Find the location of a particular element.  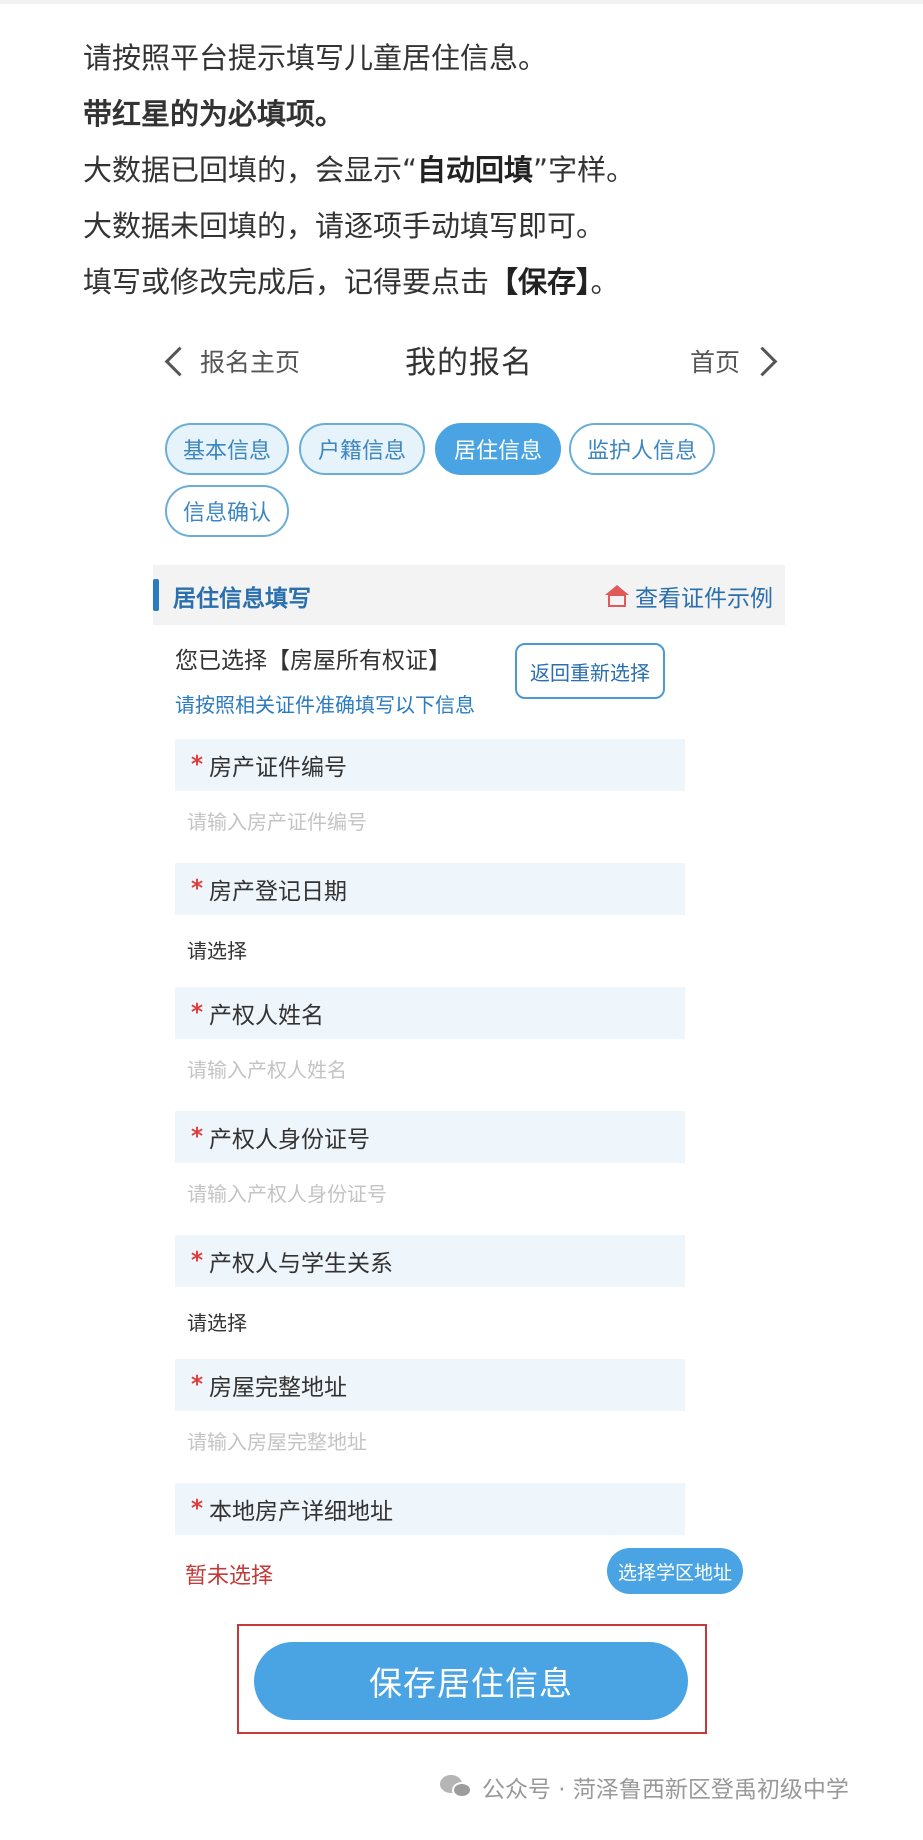

field-label-property-cert-number: * 房产证件编号 is located at coordinates (430, 765).